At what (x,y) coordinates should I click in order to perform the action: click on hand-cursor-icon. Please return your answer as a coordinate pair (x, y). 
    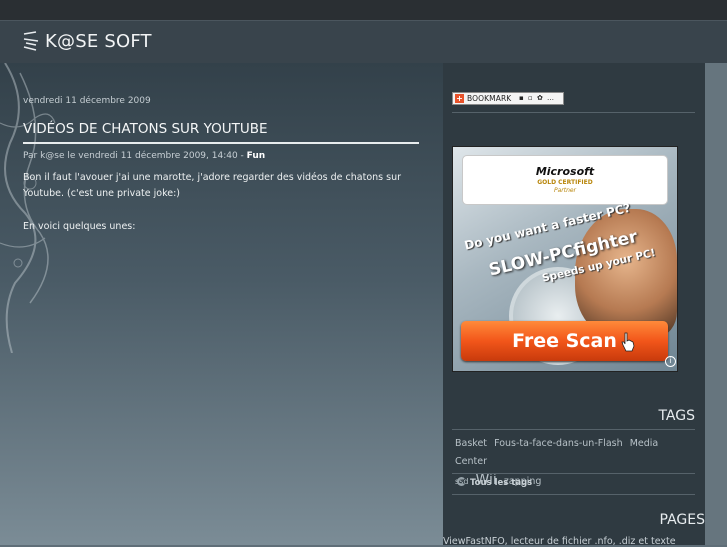
    Looking at the image, I should click on (628, 342).